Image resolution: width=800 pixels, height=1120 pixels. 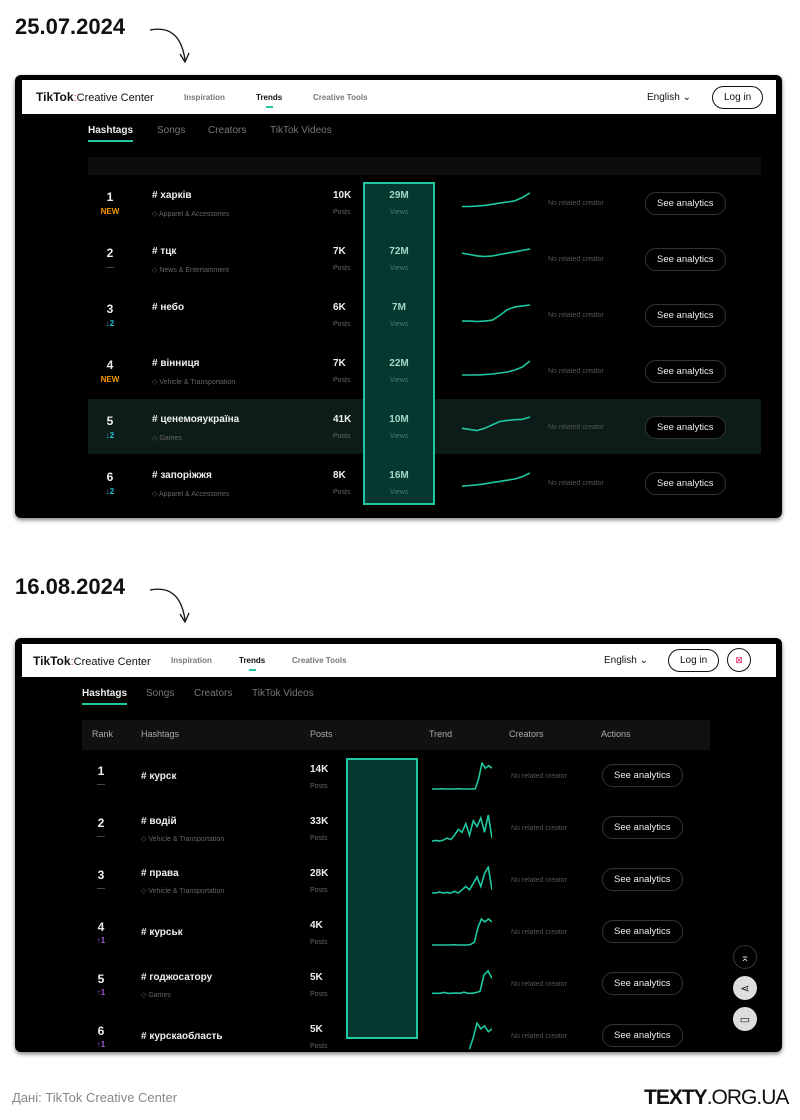 What do you see at coordinates (101, 979) in the screenshot?
I see `rank-number: 5` at bounding box center [101, 979].